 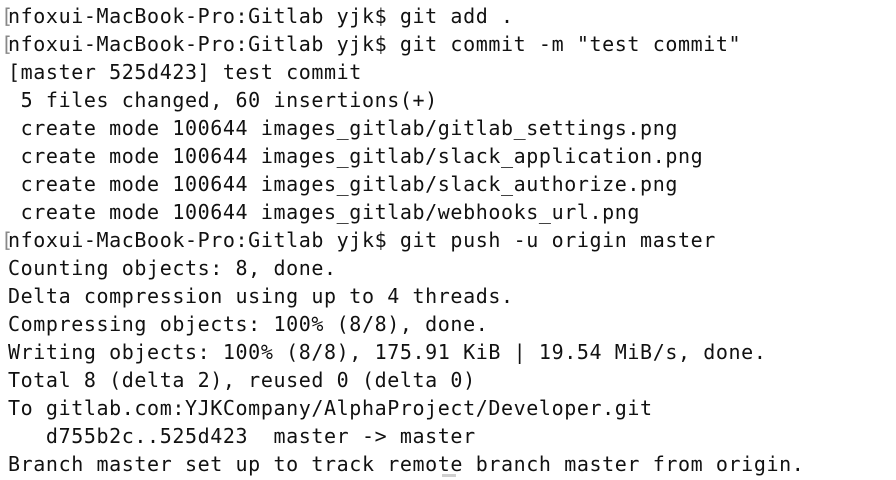 I want to click on terminal-output-line: Total 8 (delta 2), reused 0 (delta 0), so click(x=448, y=380).